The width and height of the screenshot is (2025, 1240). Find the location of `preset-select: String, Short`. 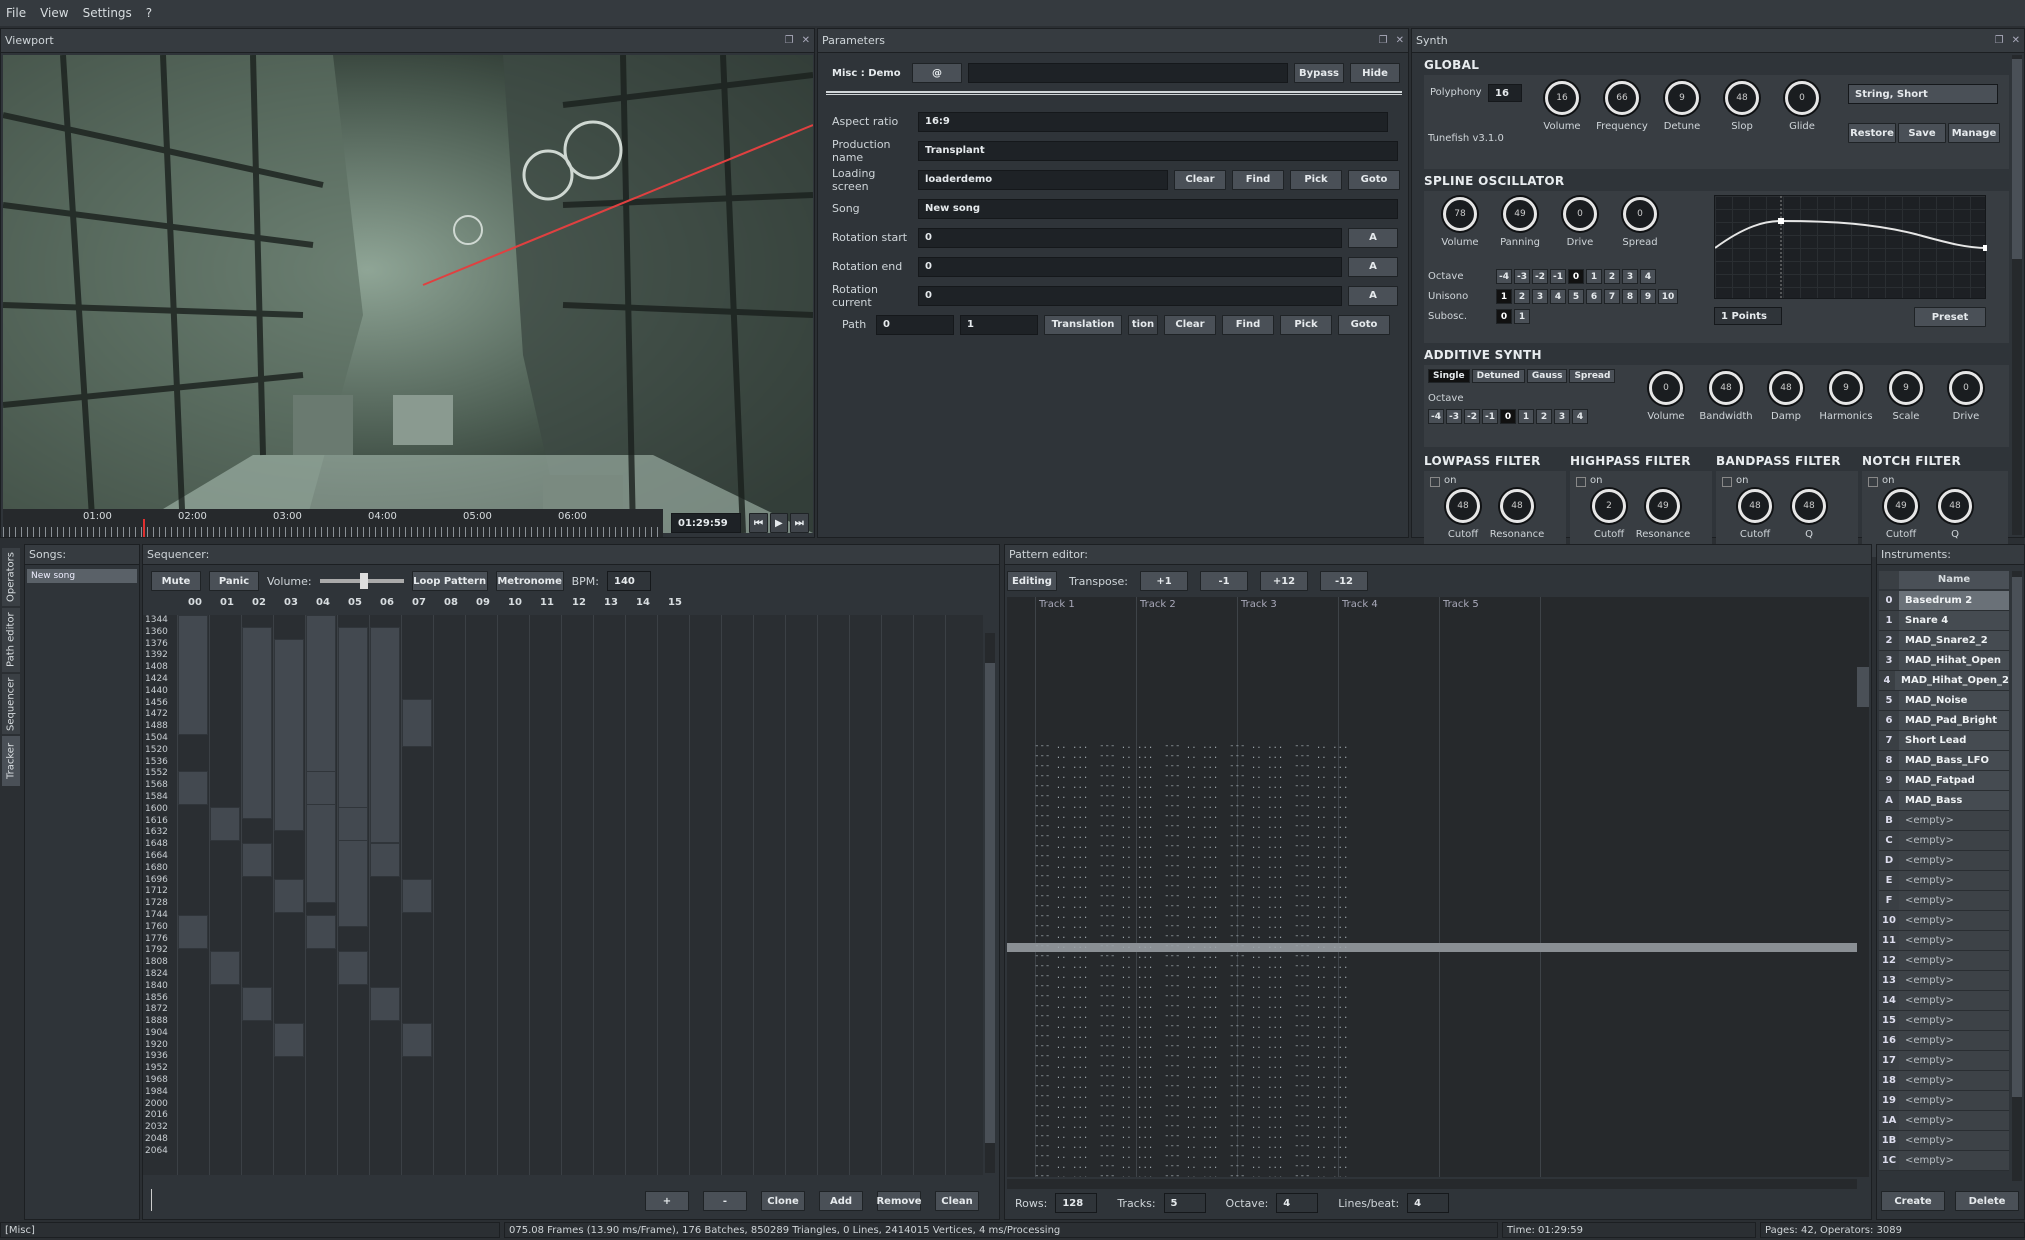

preset-select: String, Short is located at coordinates (1923, 94).